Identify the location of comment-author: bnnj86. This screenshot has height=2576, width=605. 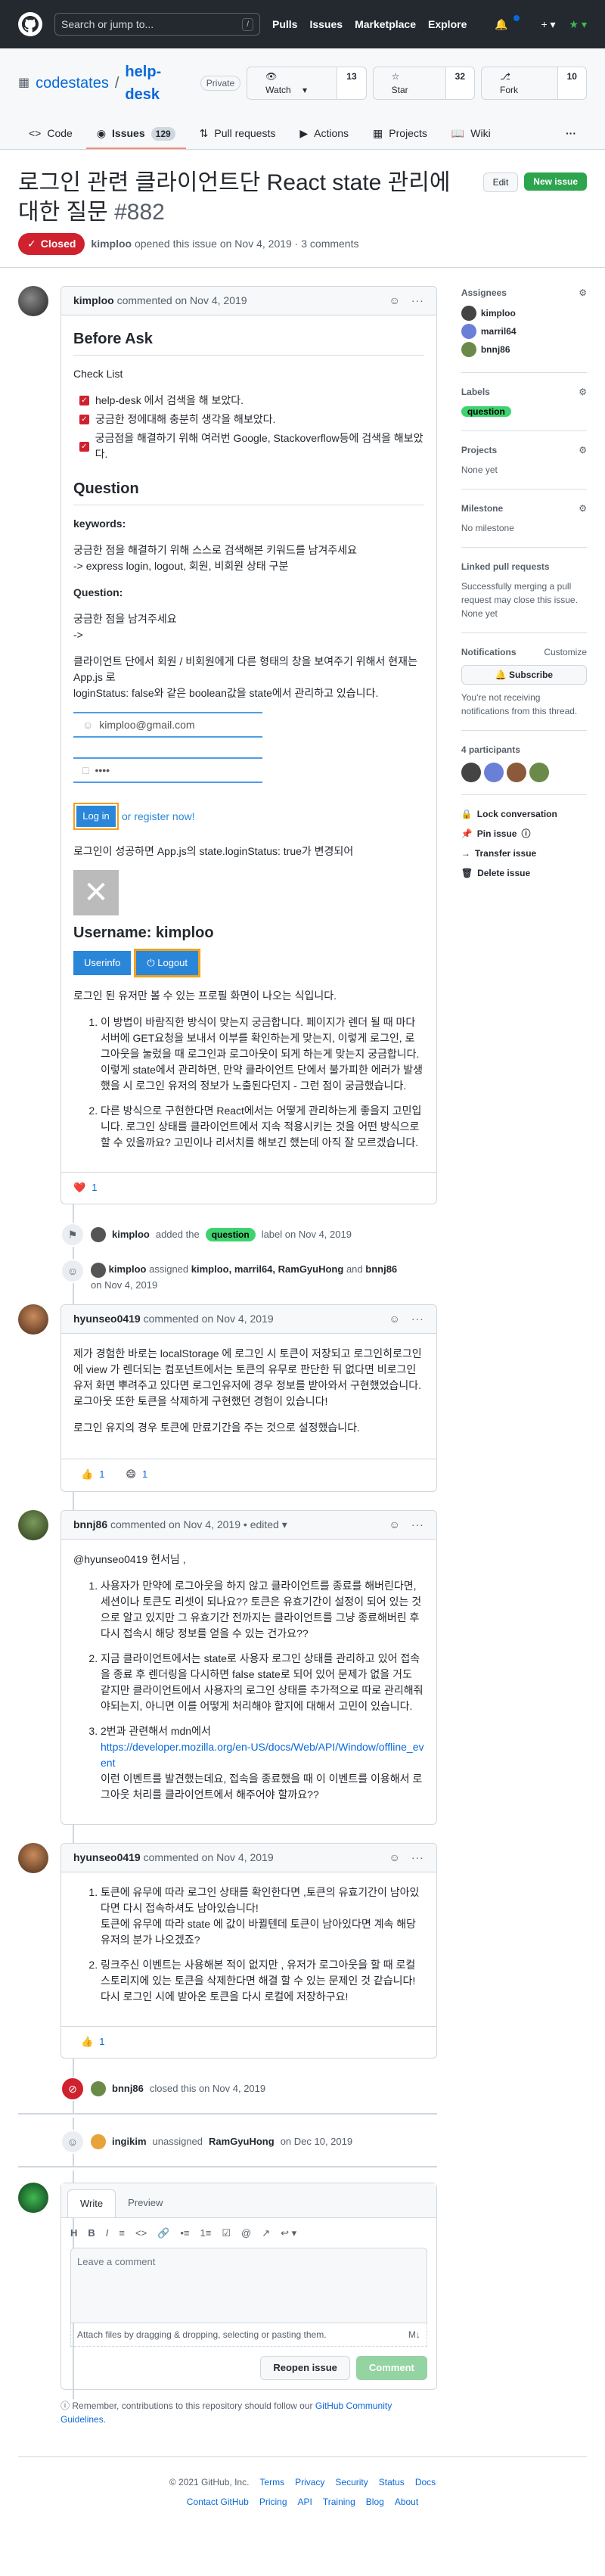
(90, 1524).